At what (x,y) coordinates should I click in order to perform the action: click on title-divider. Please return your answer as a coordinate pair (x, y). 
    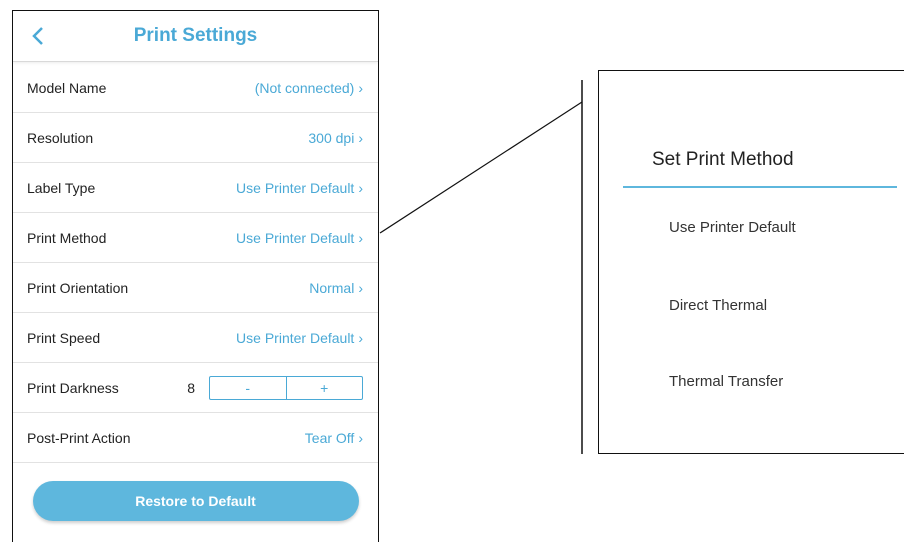
    Looking at the image, I should click on (760, 187).